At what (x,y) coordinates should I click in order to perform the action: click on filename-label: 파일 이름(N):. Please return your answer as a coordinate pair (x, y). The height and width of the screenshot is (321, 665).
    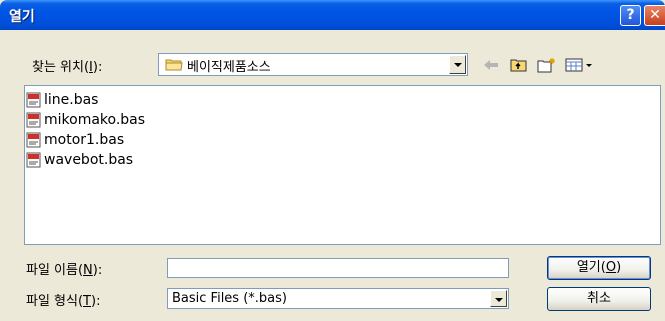
    Looking at the image, I should click on (64, 270).